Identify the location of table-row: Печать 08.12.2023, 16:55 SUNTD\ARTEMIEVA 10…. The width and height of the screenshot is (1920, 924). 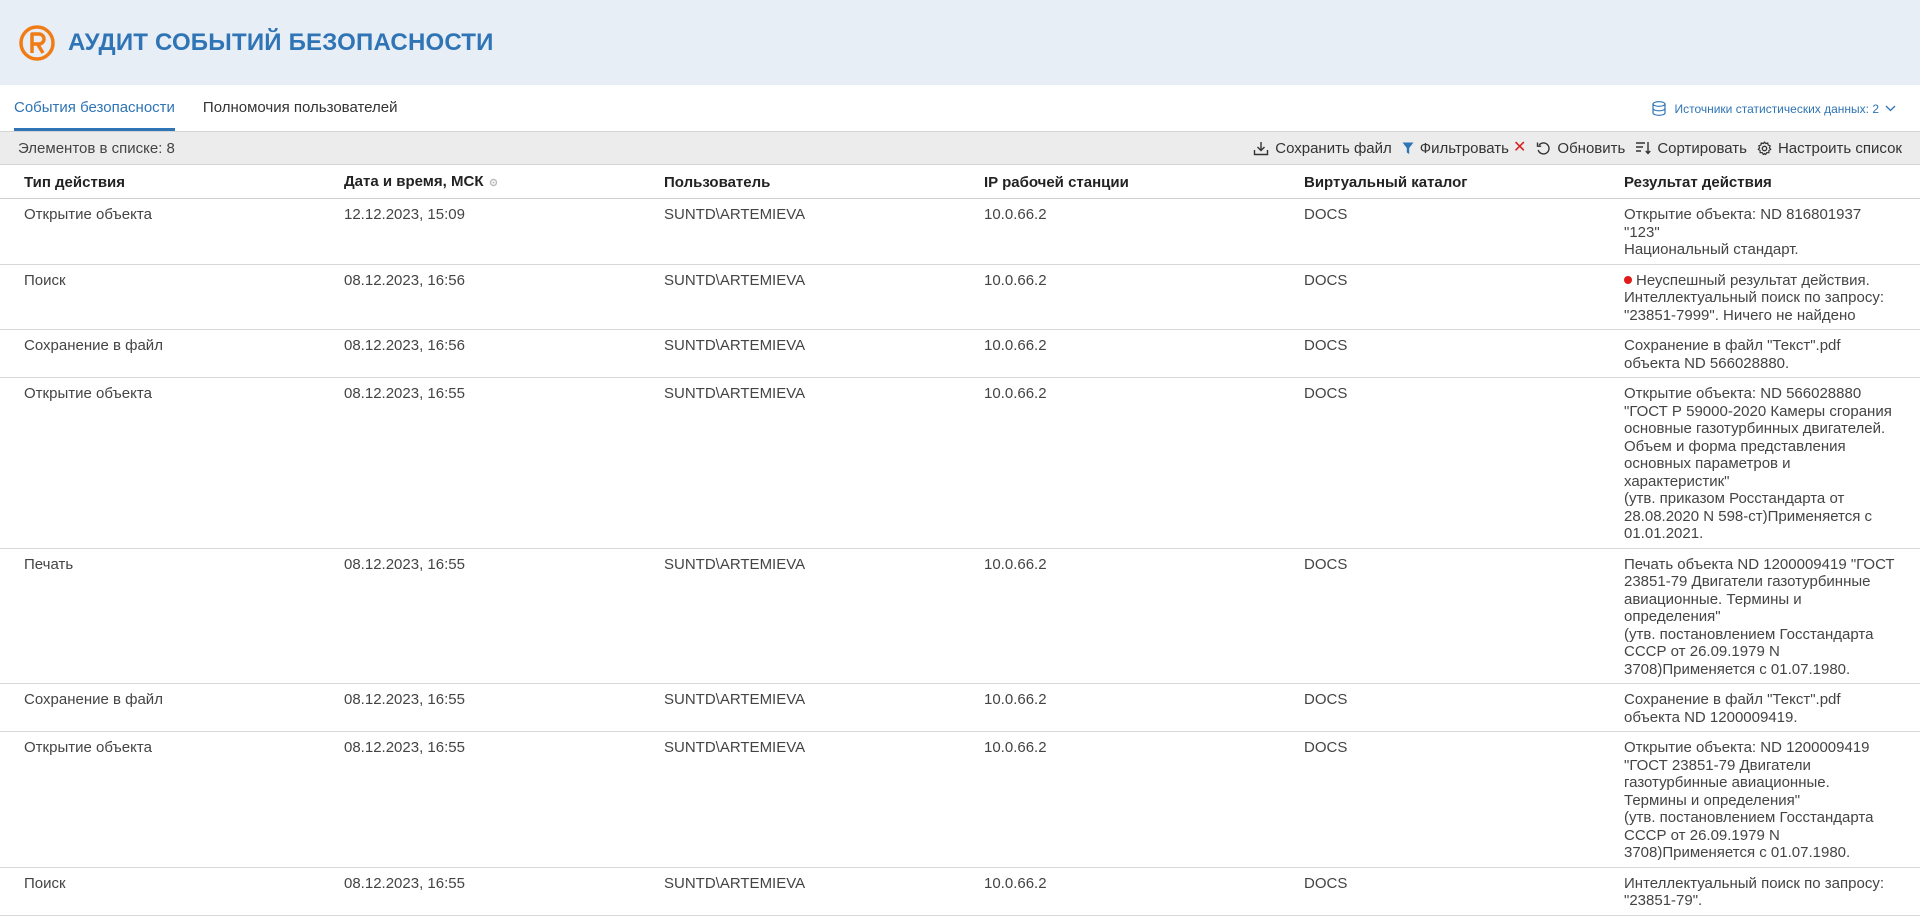
(960, 616).